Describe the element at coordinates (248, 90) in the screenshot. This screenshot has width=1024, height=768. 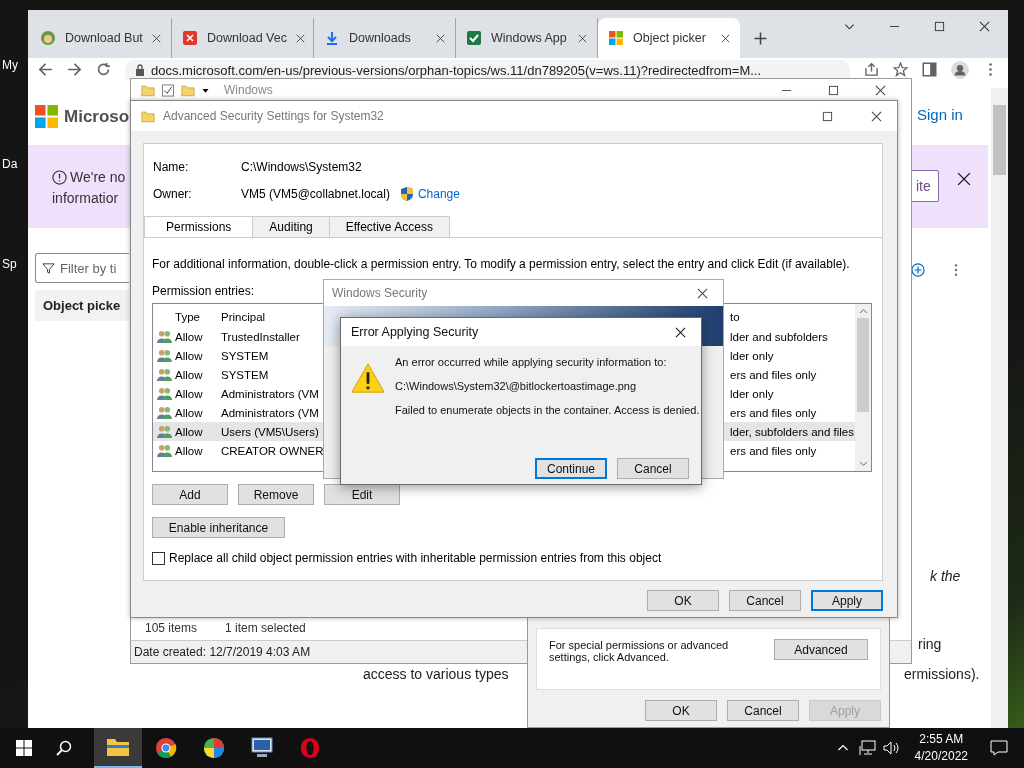
I see `window-title: Windows` at that location.